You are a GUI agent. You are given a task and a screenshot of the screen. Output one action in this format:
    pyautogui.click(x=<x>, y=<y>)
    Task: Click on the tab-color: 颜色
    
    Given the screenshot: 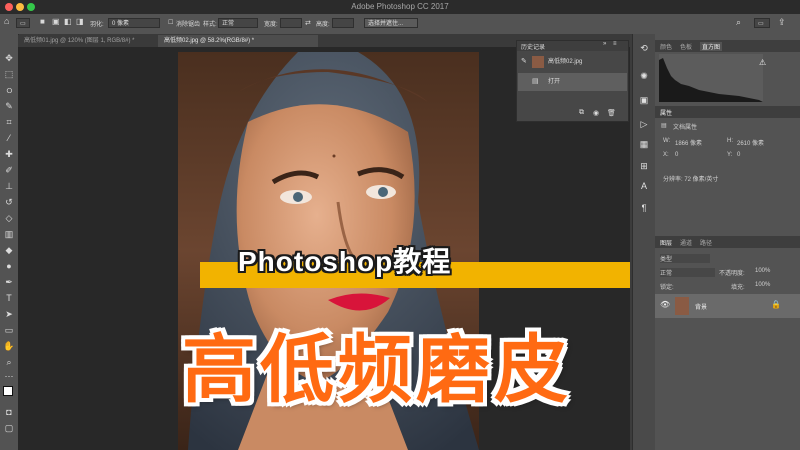 What is the action you would take?
    pyautogui.click(x=666, y=46)
    